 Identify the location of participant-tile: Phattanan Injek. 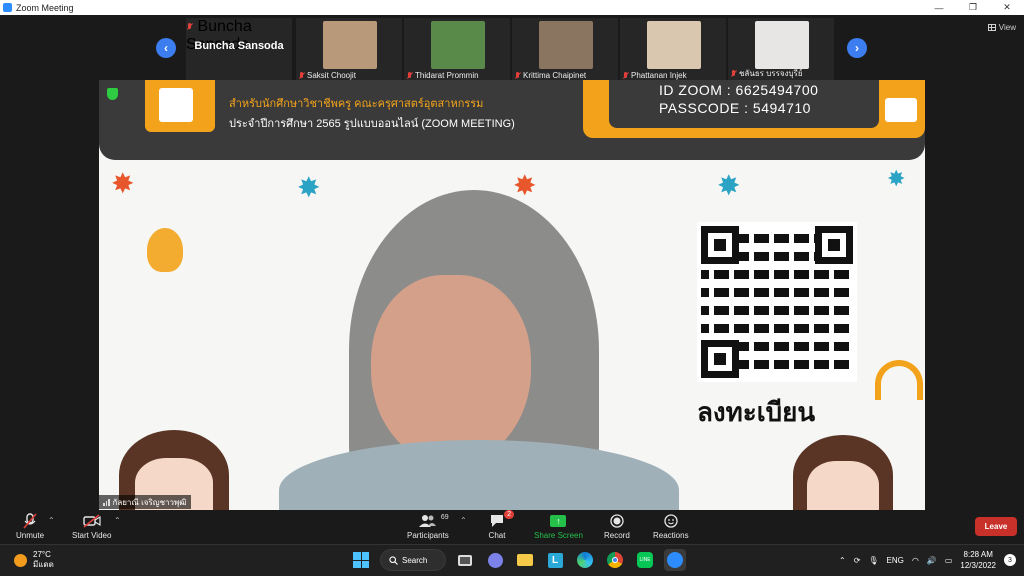
(673, 49).